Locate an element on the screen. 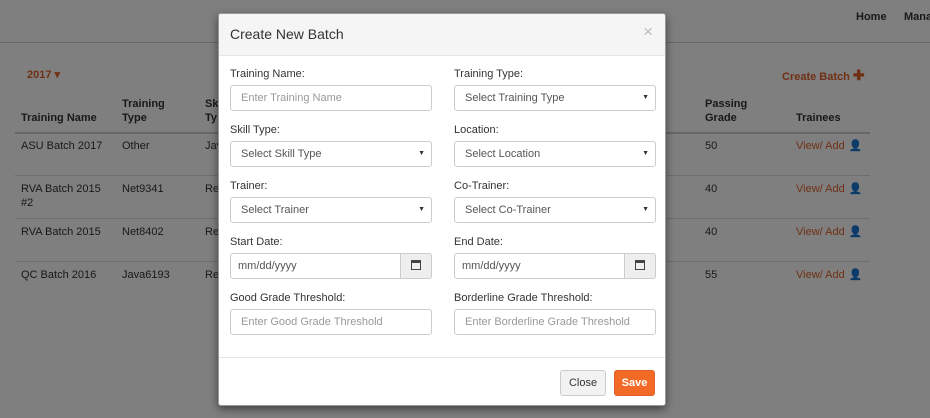 This screenshot has width=930, height=418. end-date-label: End Date: is located at coordinates (478, 242).